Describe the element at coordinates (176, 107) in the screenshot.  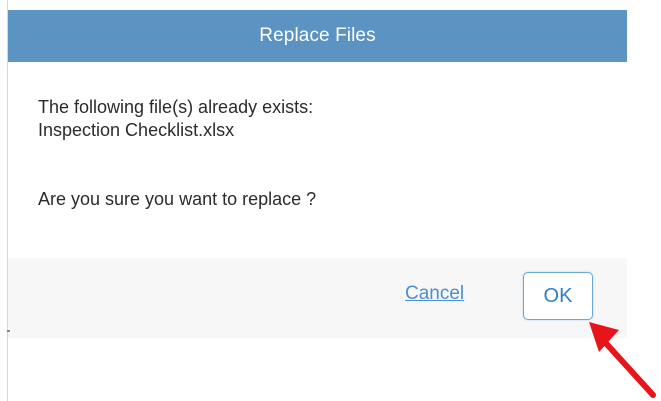
I see `message-text: The following file(s) already exists:` at that location.